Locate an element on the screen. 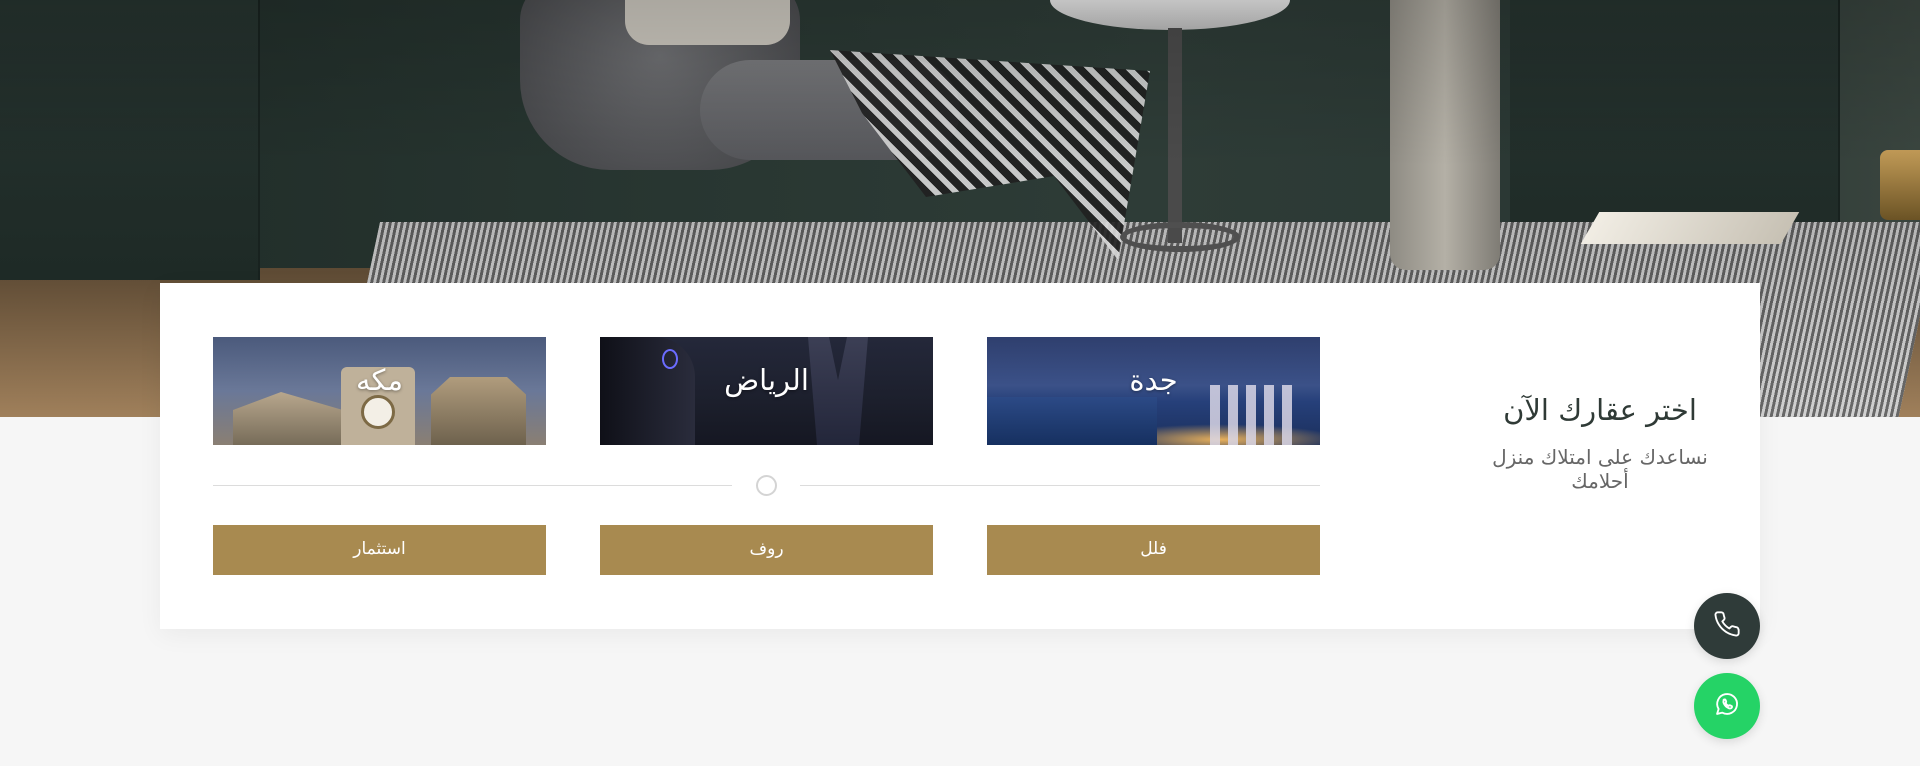  divider-dot is located at coordinates (766, 485).